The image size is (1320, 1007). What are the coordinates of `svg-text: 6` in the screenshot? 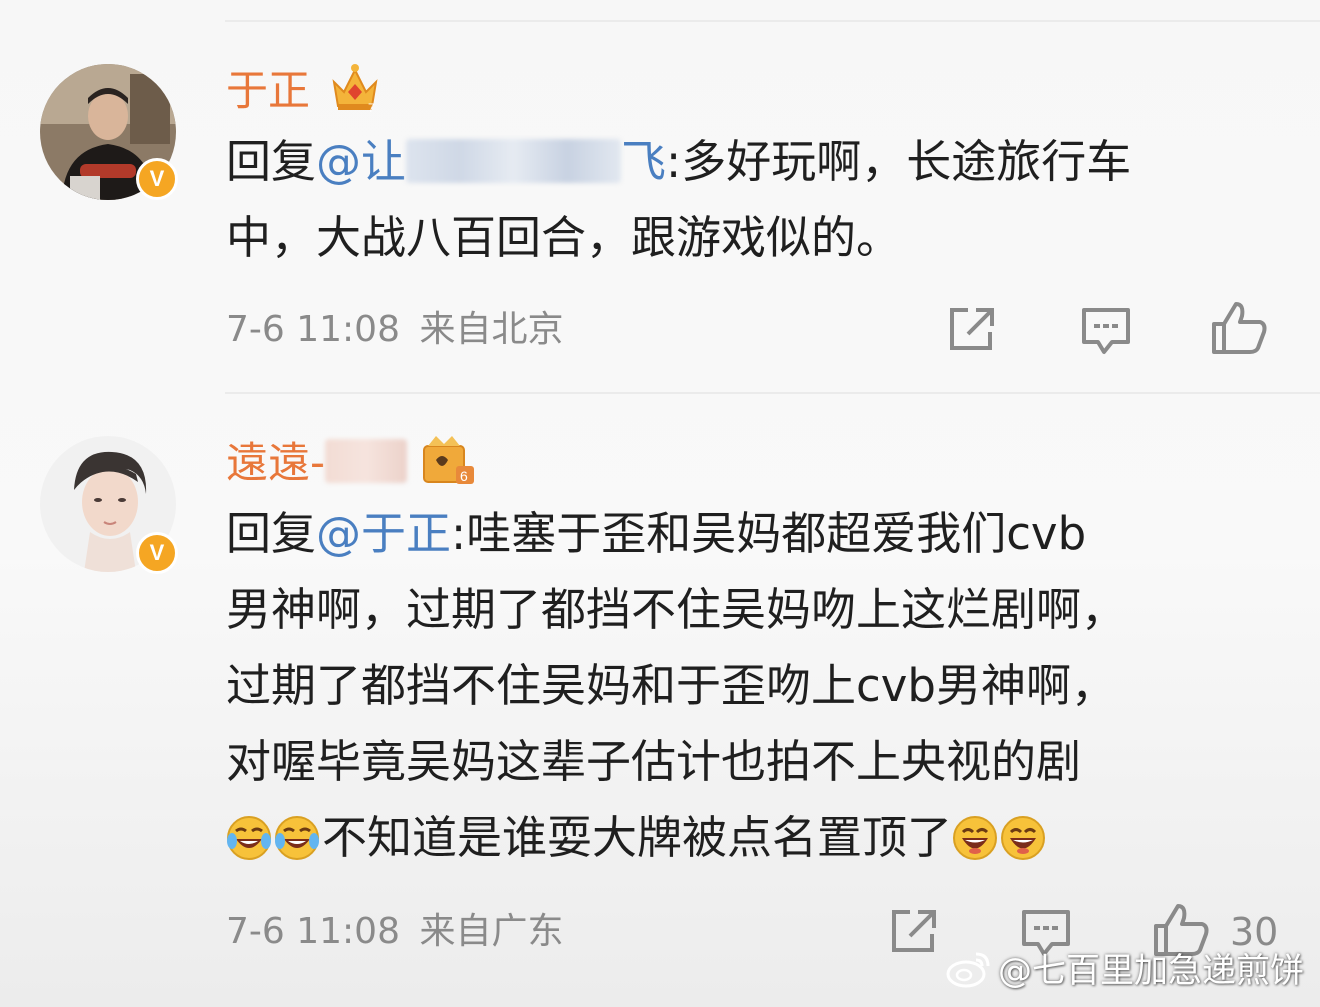 It's located at (464, 476).